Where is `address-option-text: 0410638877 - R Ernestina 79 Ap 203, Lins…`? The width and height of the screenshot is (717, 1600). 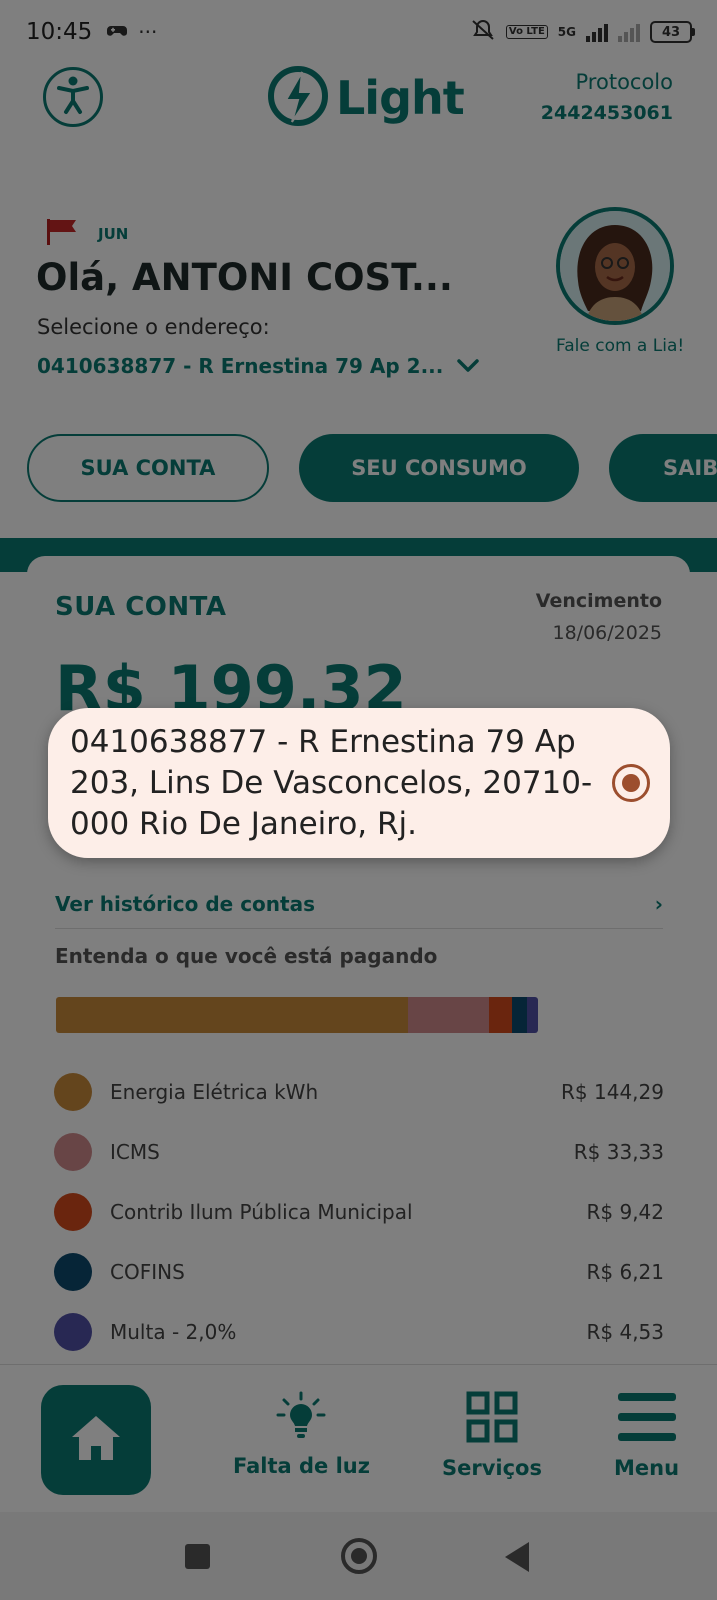
address-option-text: 0410638877 - R Ernestina 79 Ap 203, Lins… is located at coordinates (331, 782).